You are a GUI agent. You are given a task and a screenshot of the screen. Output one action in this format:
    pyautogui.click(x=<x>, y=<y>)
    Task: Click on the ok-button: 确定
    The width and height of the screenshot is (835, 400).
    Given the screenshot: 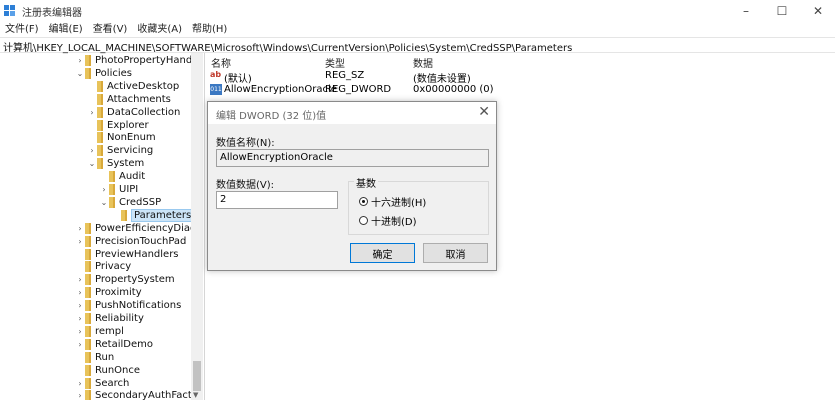 What is the action you would take?
    pyautogui.click(x=382, y=253)
    